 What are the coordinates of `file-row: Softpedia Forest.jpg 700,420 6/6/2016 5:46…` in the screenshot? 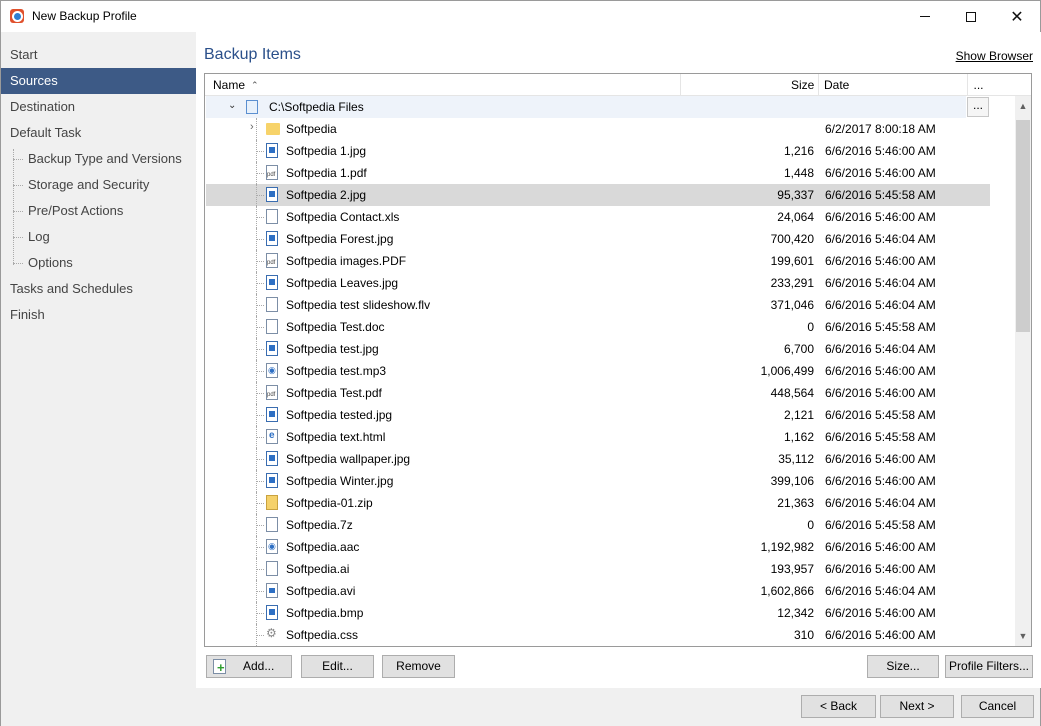 It's located at (598, 239).